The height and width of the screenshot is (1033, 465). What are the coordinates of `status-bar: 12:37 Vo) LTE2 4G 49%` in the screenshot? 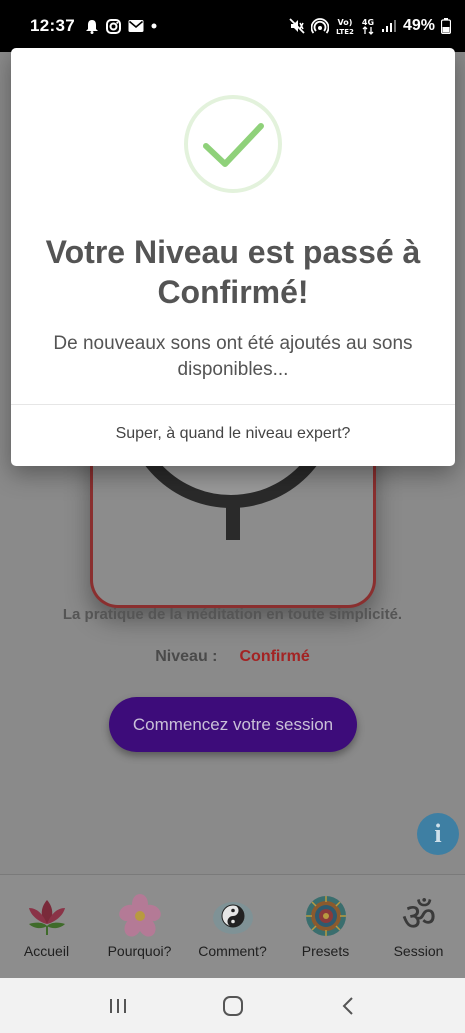 It's located at (232, 26).